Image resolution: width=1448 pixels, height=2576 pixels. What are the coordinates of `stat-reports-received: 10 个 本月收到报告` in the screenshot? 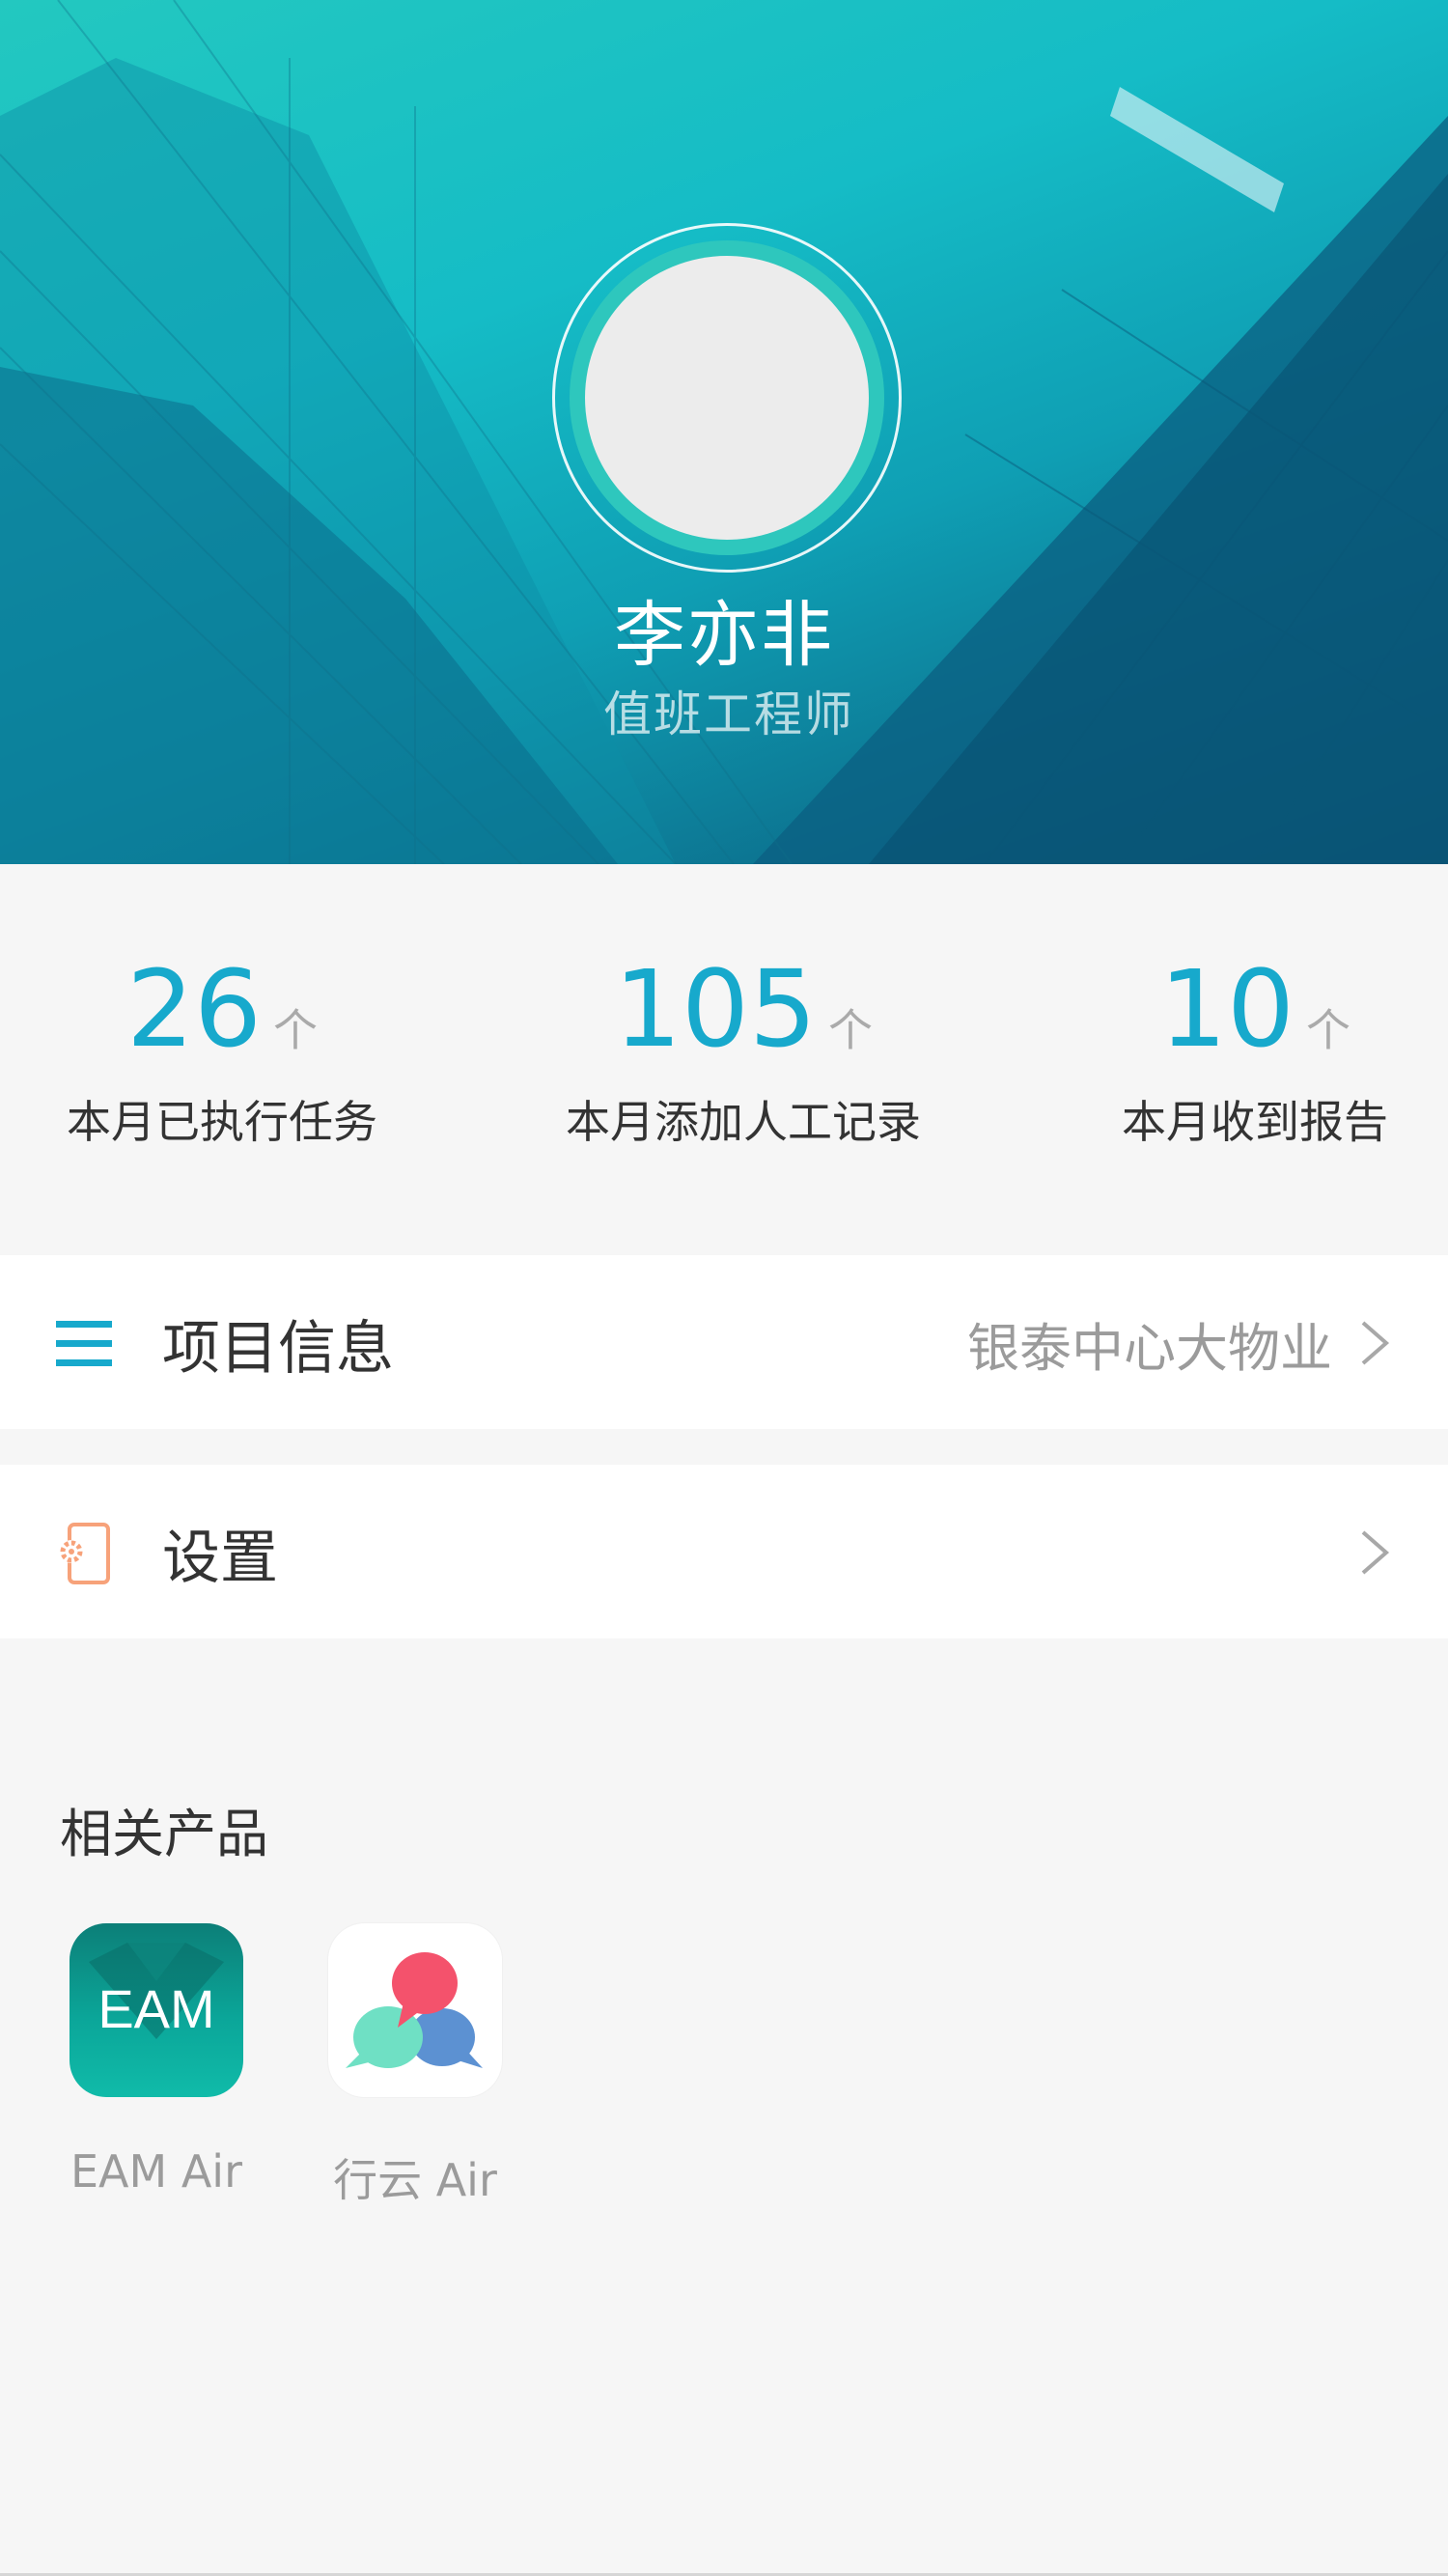 It's located at (1255, 1053).